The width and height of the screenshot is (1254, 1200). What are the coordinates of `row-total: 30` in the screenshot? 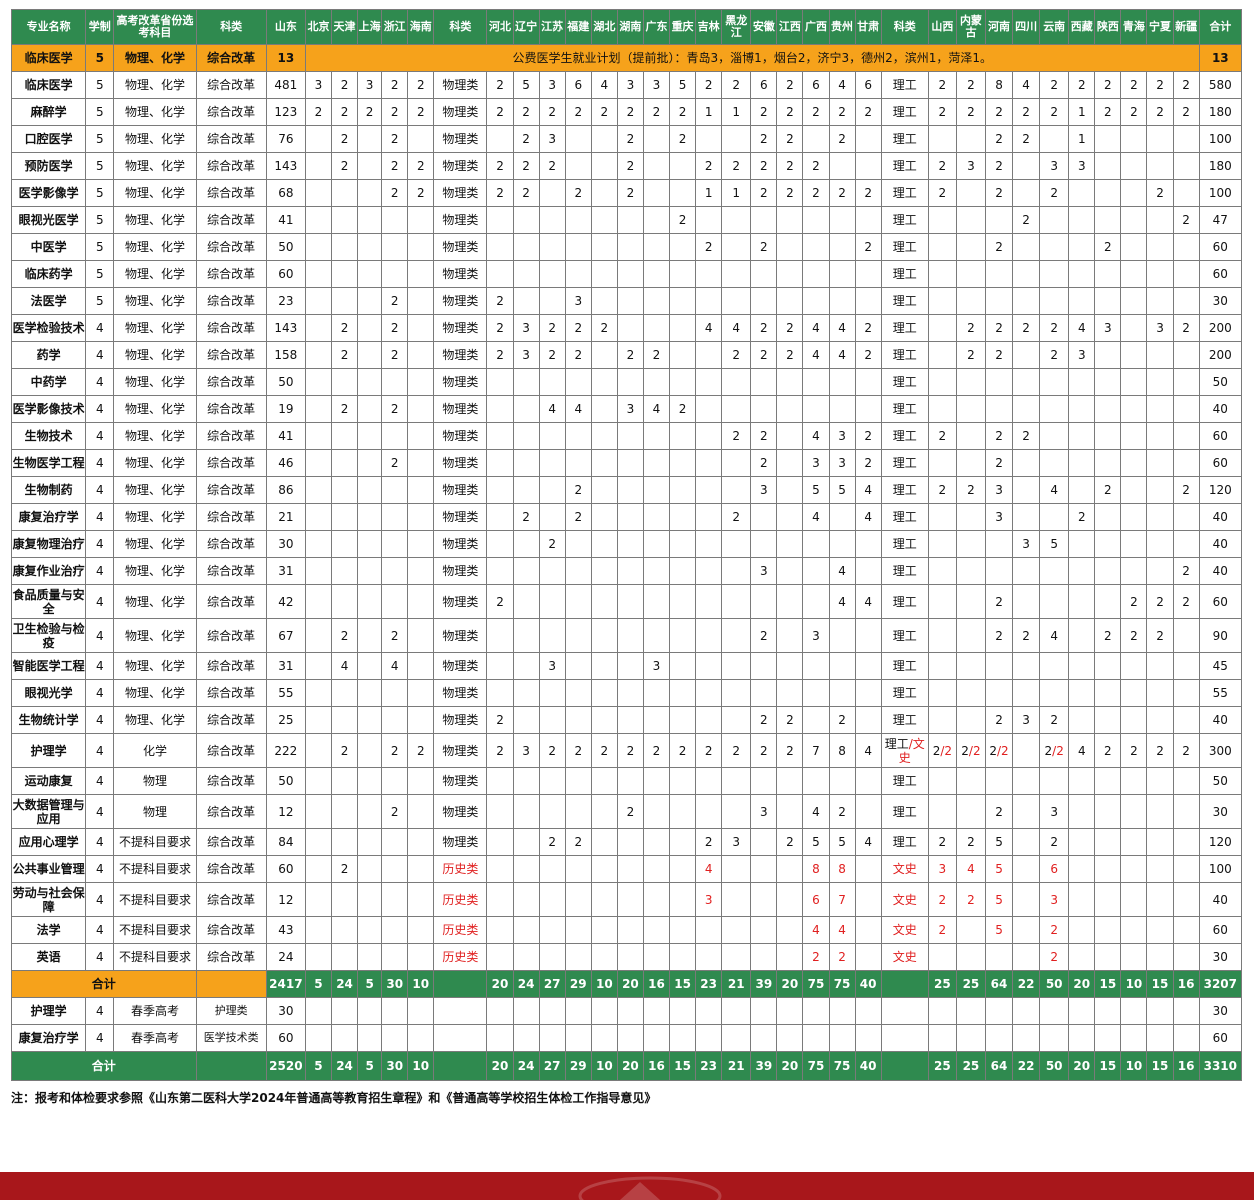 It's located at (1220, 957).